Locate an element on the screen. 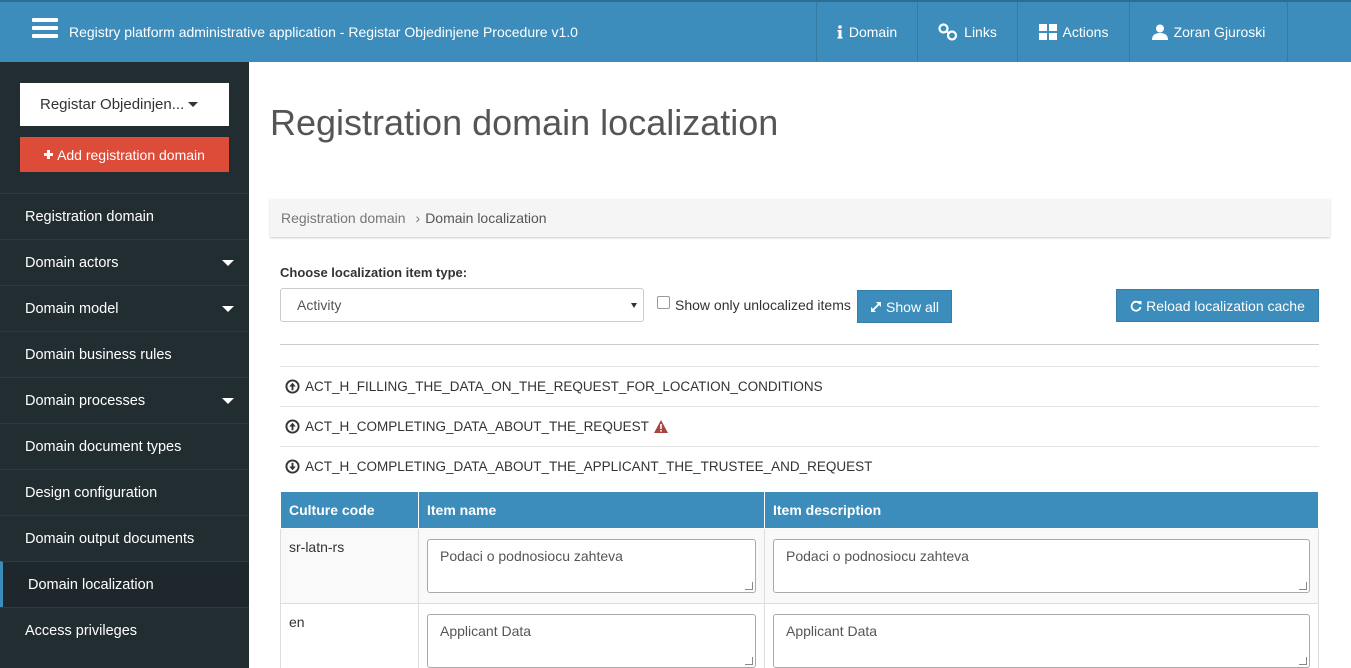 The image size is (1351, 668). user-icon is located at coordinates (1159, 32).